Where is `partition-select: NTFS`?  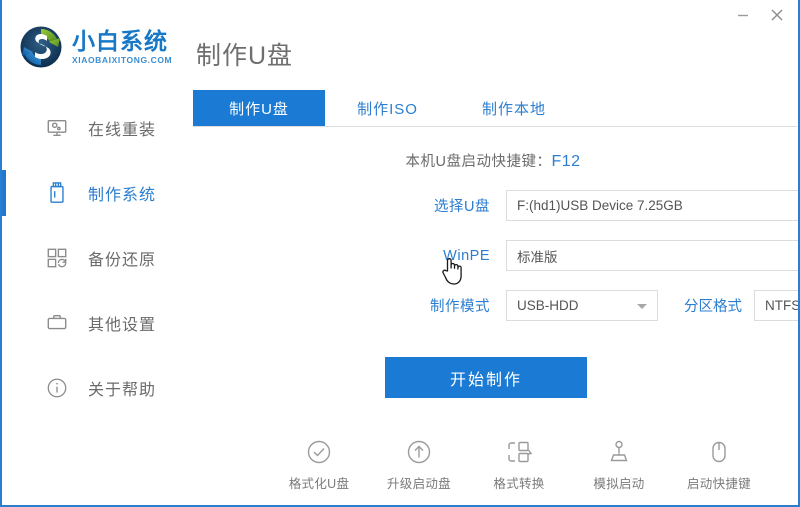
partition-select: NTFS is located at coordinates (777, 305).